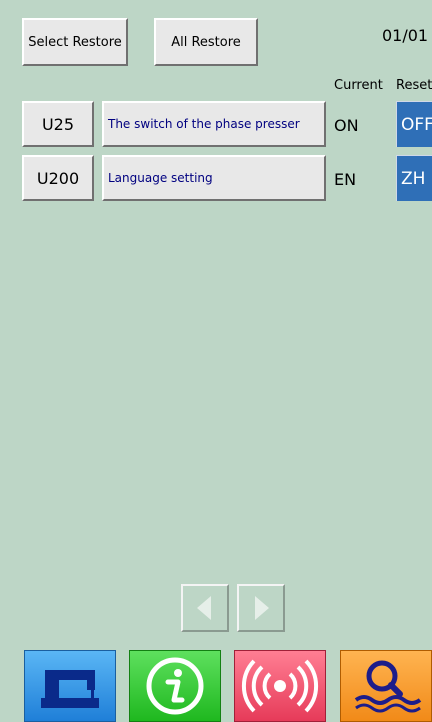  I want to click on signal-button, so click(280, 686).